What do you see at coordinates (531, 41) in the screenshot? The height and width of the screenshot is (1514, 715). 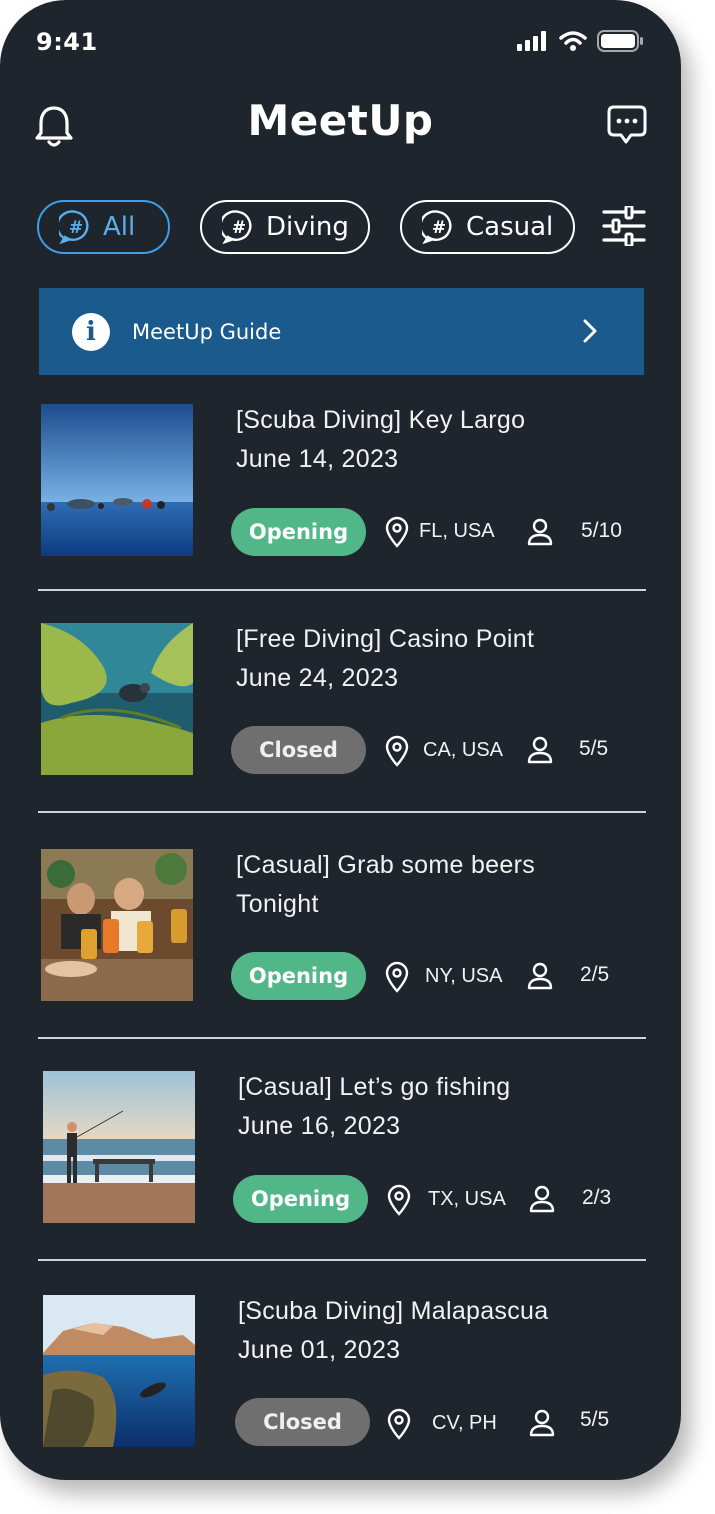 I see `signal-icon` at bounding box center [531, 41].